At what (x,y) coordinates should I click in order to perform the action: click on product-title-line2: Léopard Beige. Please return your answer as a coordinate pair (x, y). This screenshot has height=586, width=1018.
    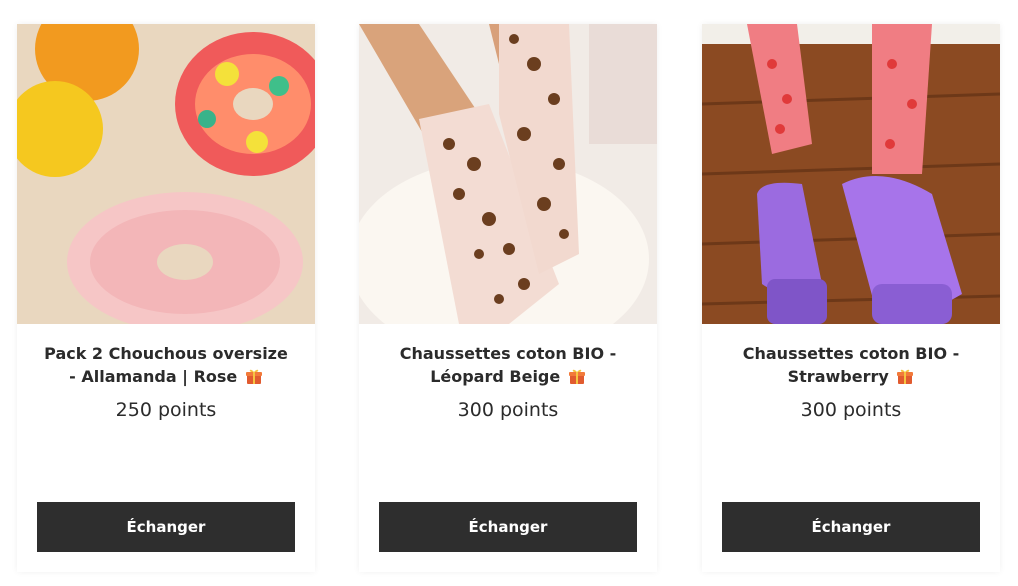
    Looking at the image, I should click on (495, 376).